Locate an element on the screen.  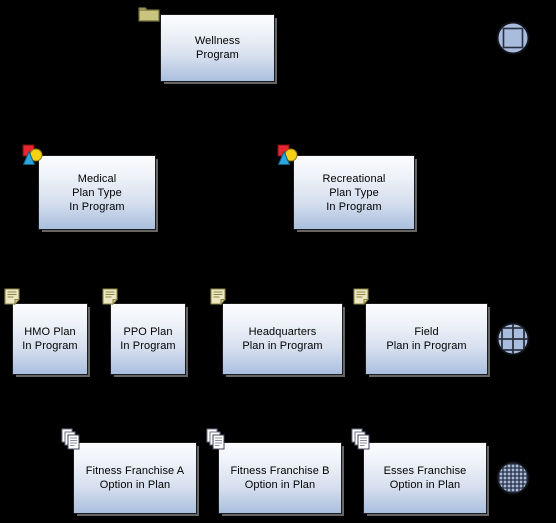
node-medical-plan-type-in-program: Medical Plan Type In Program is located at coordinates (97, 192).